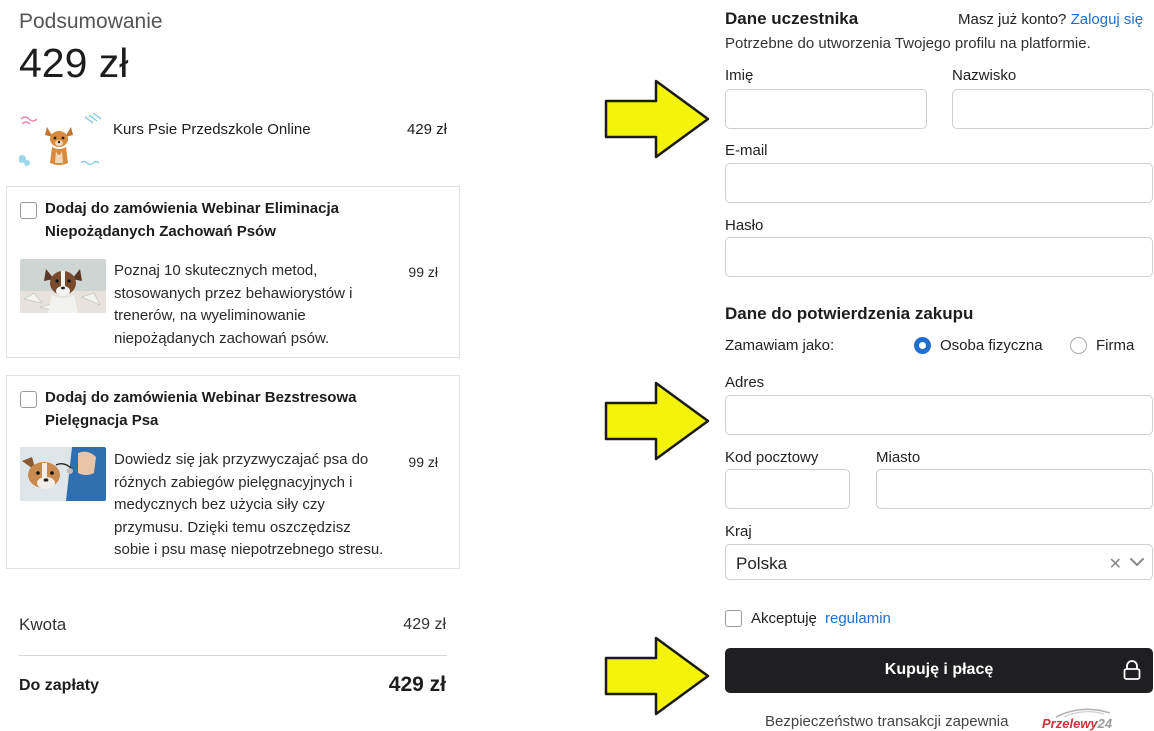 The image size is (1154, 731). I want to click on buy-button-label: Kupuję i płacę, so click(939, 669).